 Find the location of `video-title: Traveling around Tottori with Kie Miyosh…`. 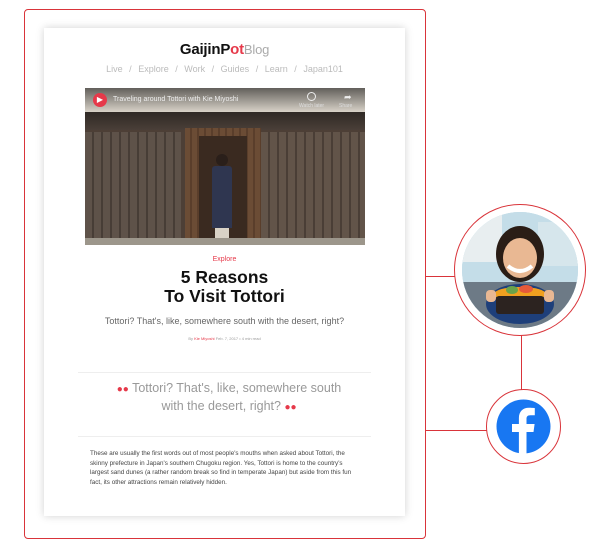

video-title: Traveling around Tottori with Kie Miyosh… is located at coordinates (175, 99).